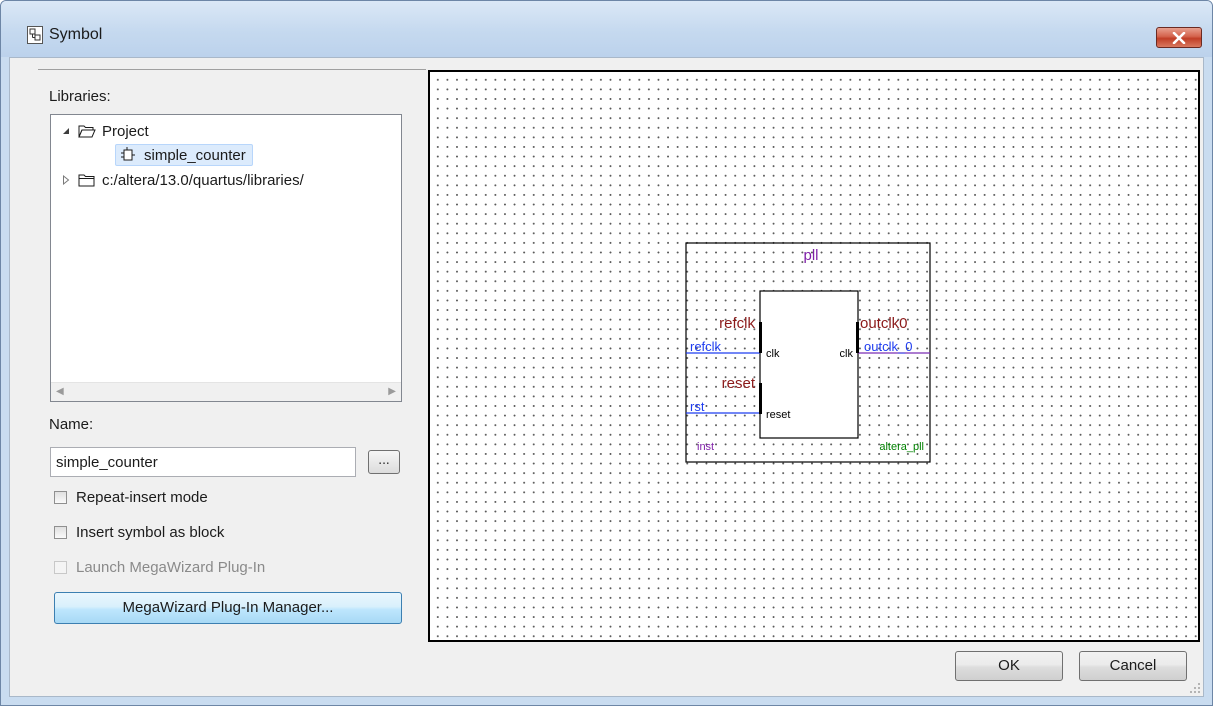 The image size is (1213, 706). Describe the element at coordinates (706, 346) in the screenshot. I see `refclk-wire-label: refclk` at that location.